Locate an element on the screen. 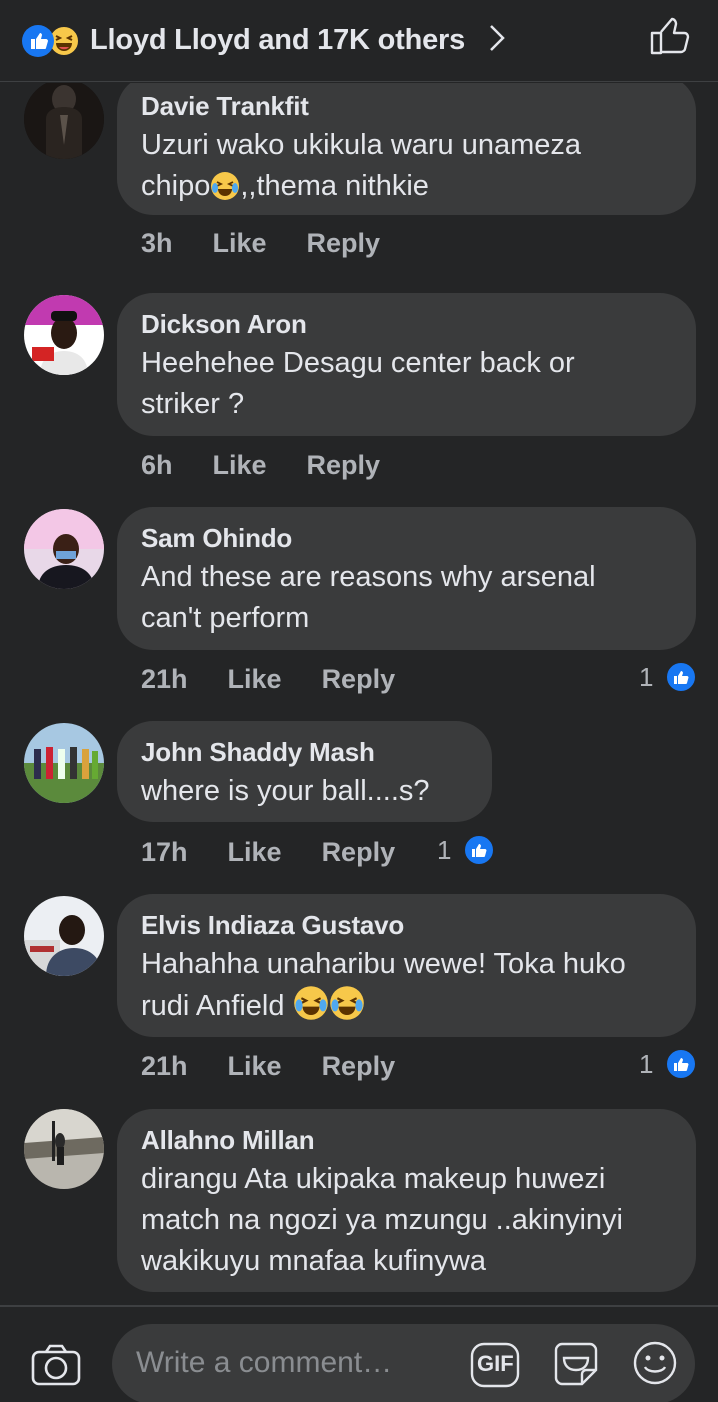  comment-author: Davie Trankfit is located at coordinates (406, 106).